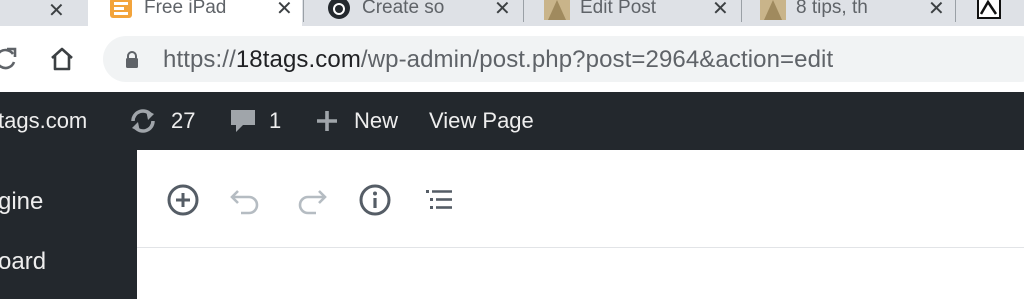  I want to click on add-block-icon, so click(183, 200).